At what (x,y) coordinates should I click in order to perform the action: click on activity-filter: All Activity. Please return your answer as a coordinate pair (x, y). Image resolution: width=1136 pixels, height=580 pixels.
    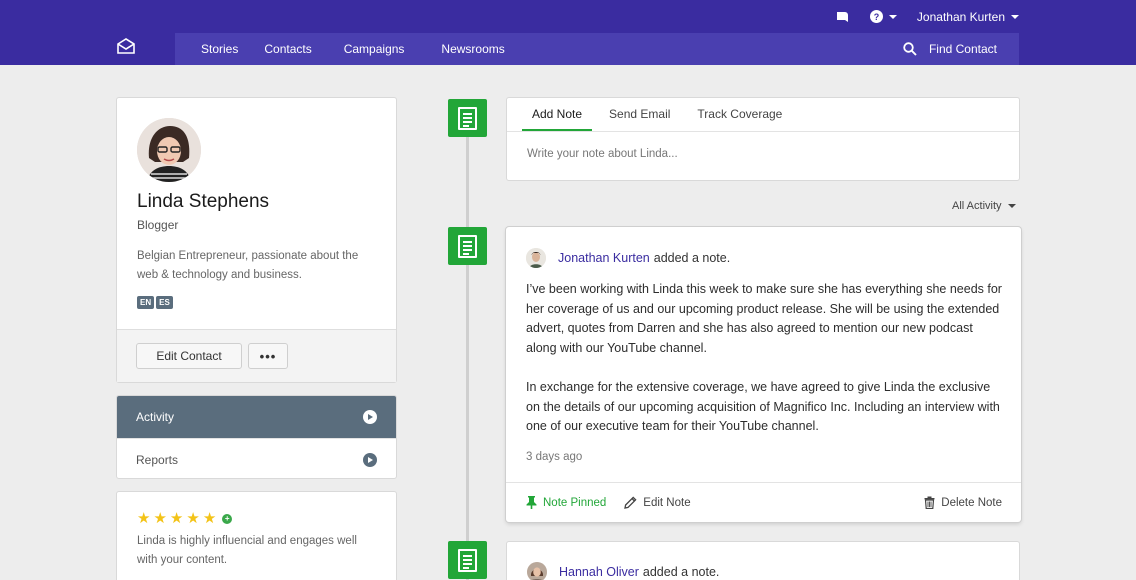
    Looking at the image, I should click on (984, 206).